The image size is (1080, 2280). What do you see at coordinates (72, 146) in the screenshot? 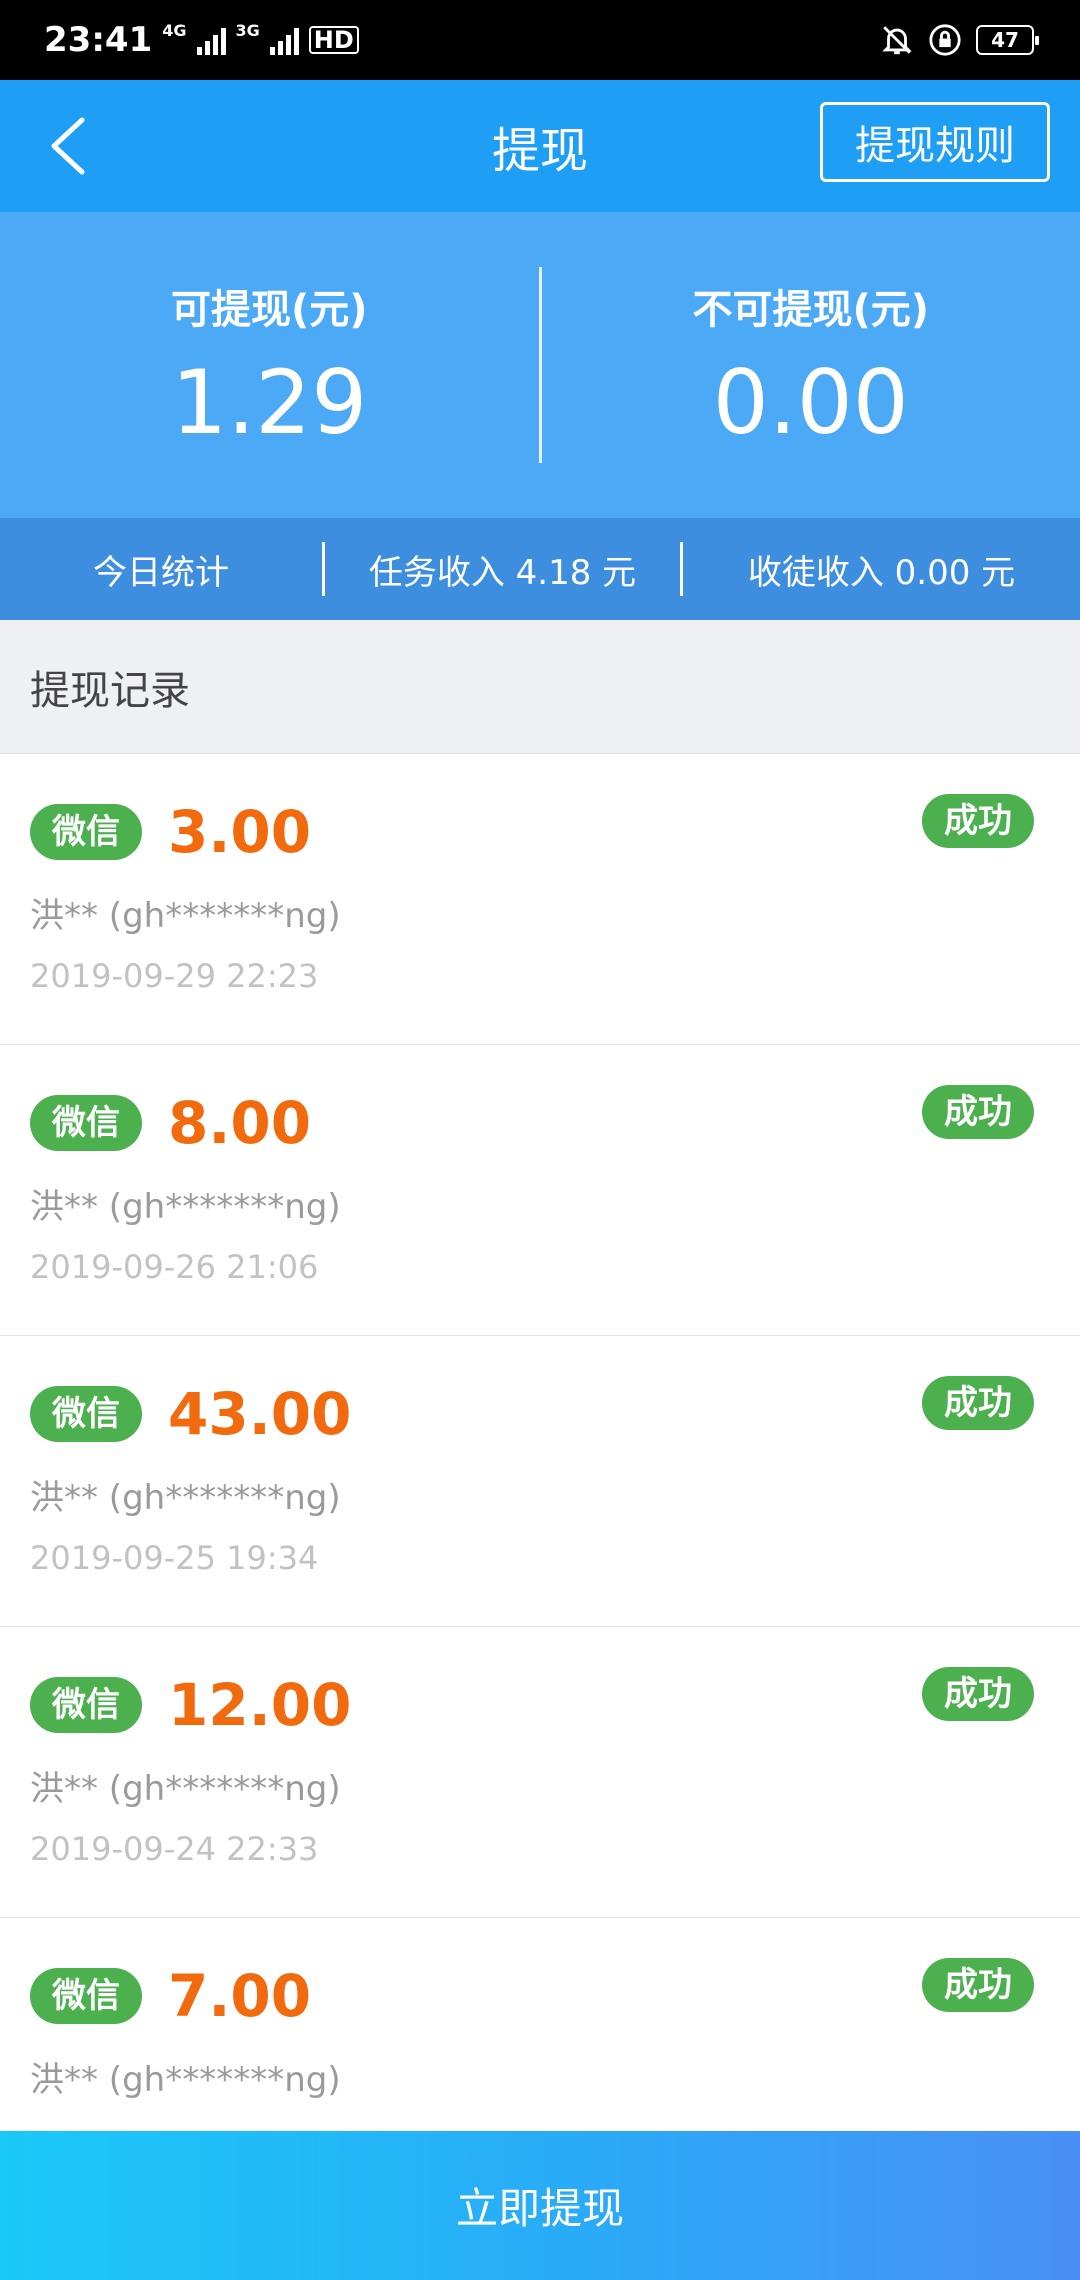
I see `back-arrow-icon` at bounding box center [72, 146].